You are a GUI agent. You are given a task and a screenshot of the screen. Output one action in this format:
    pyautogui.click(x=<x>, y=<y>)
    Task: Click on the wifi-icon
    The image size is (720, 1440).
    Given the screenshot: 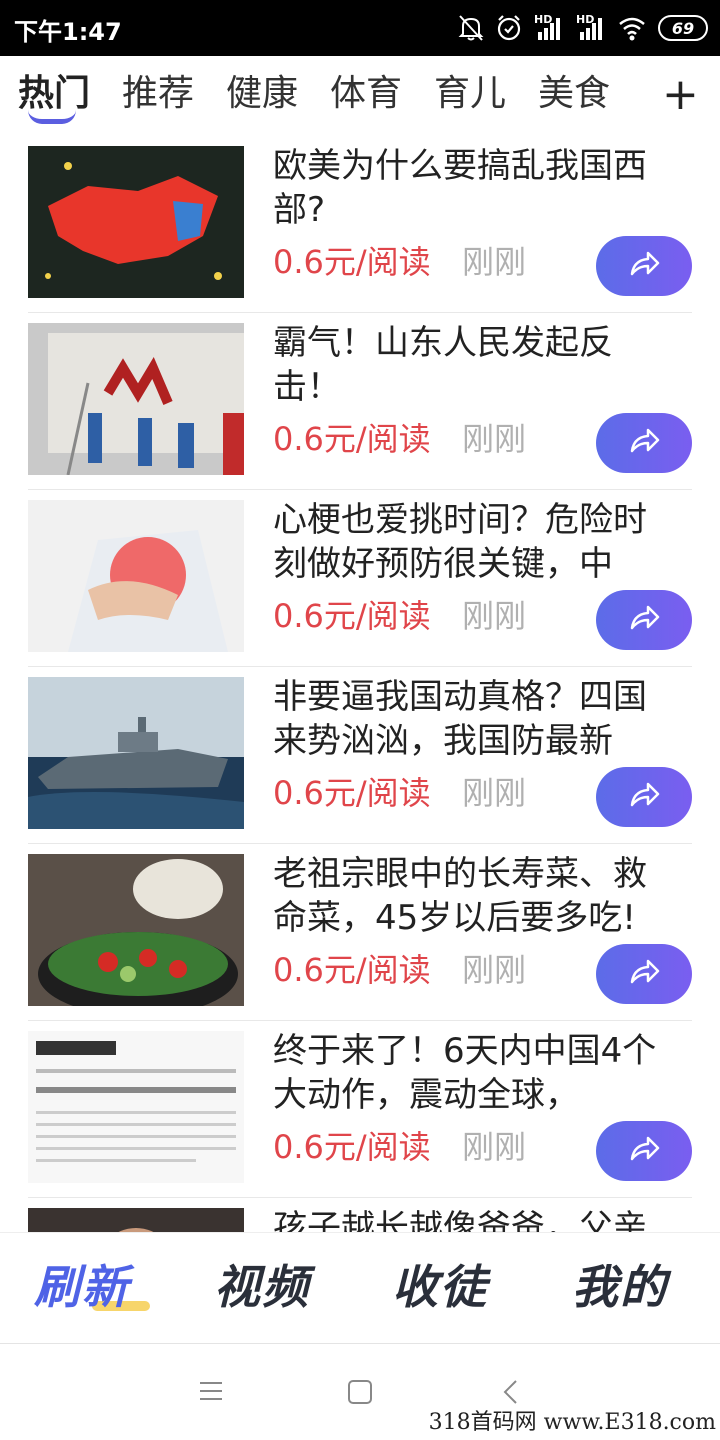 What is the action you would take?
    pyautogui.click(x=632, y=28)
    